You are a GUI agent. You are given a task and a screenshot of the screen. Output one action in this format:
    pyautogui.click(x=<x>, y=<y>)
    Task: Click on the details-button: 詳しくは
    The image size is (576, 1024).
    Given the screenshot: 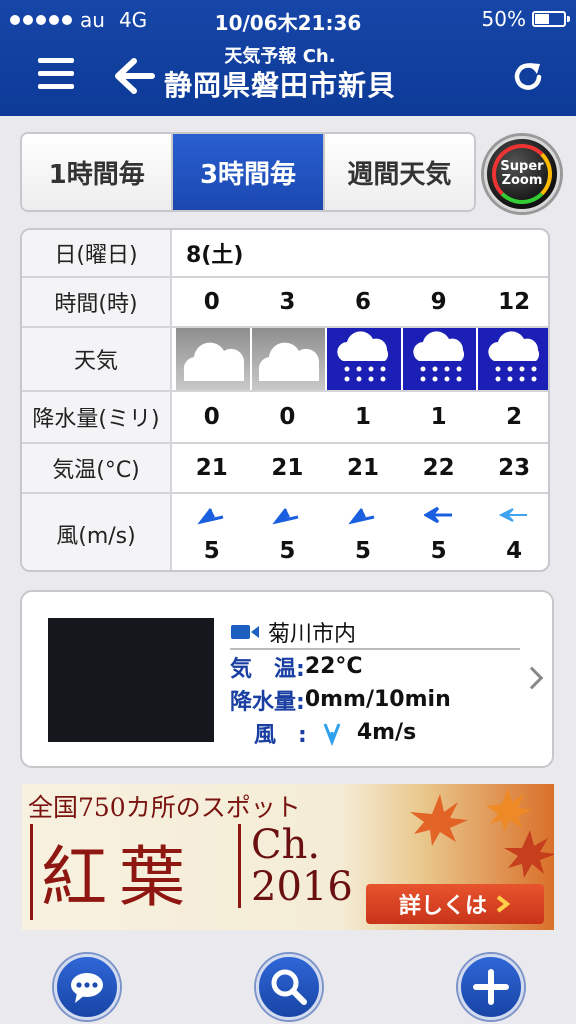 What is the action you would take?
    pyautogui.click(x=455, y=904)
    